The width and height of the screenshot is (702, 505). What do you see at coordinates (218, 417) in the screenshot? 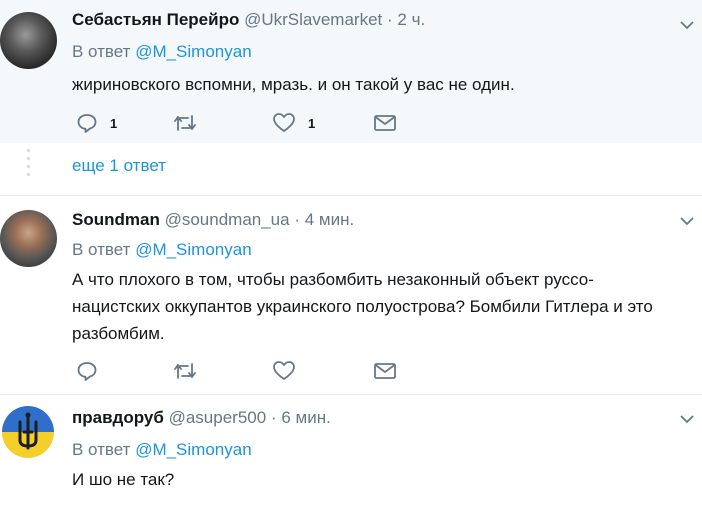
I see `user-handle: @asuper500` at bounding box center [218, 417].